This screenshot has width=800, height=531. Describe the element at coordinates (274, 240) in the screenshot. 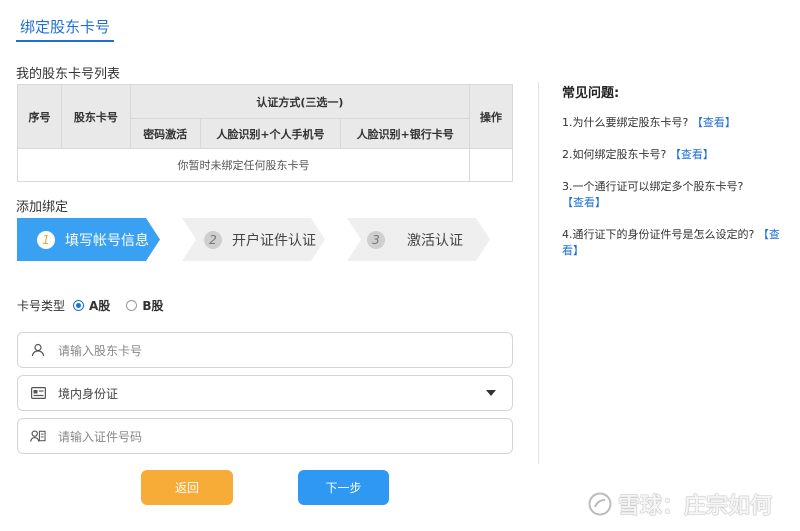

I see `step-2-label: 开户证件认证` at that location.